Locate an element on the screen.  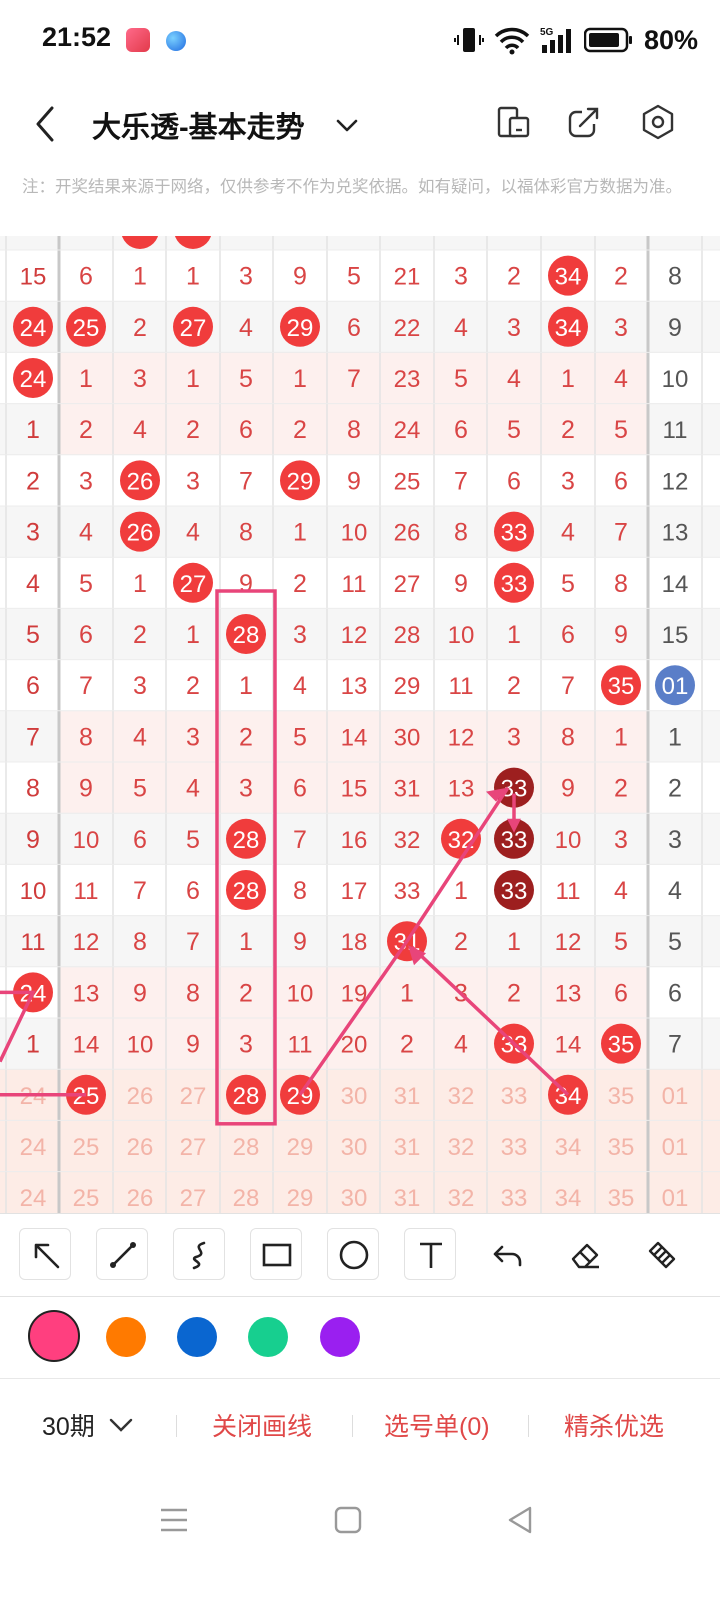
freehand-tool-button is located at coordinates (199, 1254).